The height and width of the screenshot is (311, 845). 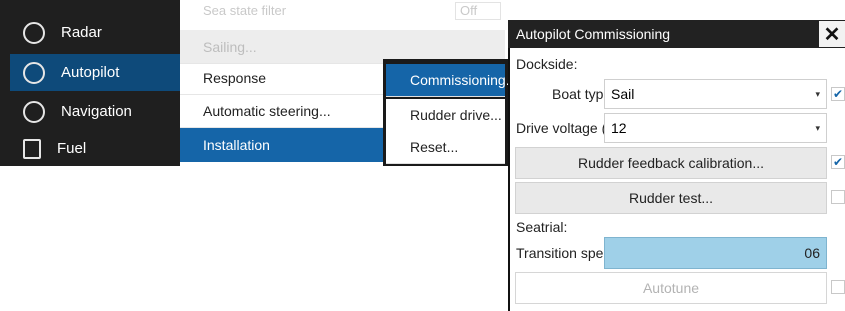 What do you see at coordinates (72, 148) in the screenshot?
I see `sidebar-item-label: Fuel` at bounding box center [72, 148].